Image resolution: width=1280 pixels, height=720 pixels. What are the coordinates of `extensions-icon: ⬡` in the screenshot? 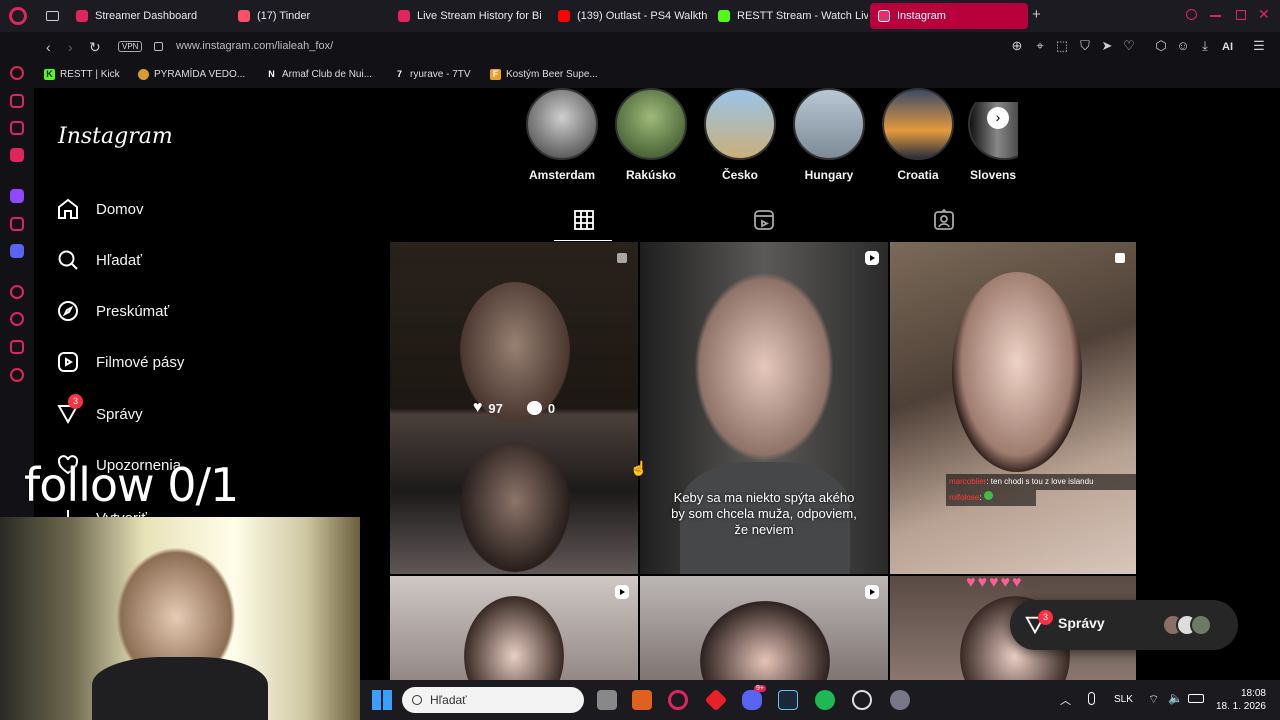 It's located at (1161, 46).